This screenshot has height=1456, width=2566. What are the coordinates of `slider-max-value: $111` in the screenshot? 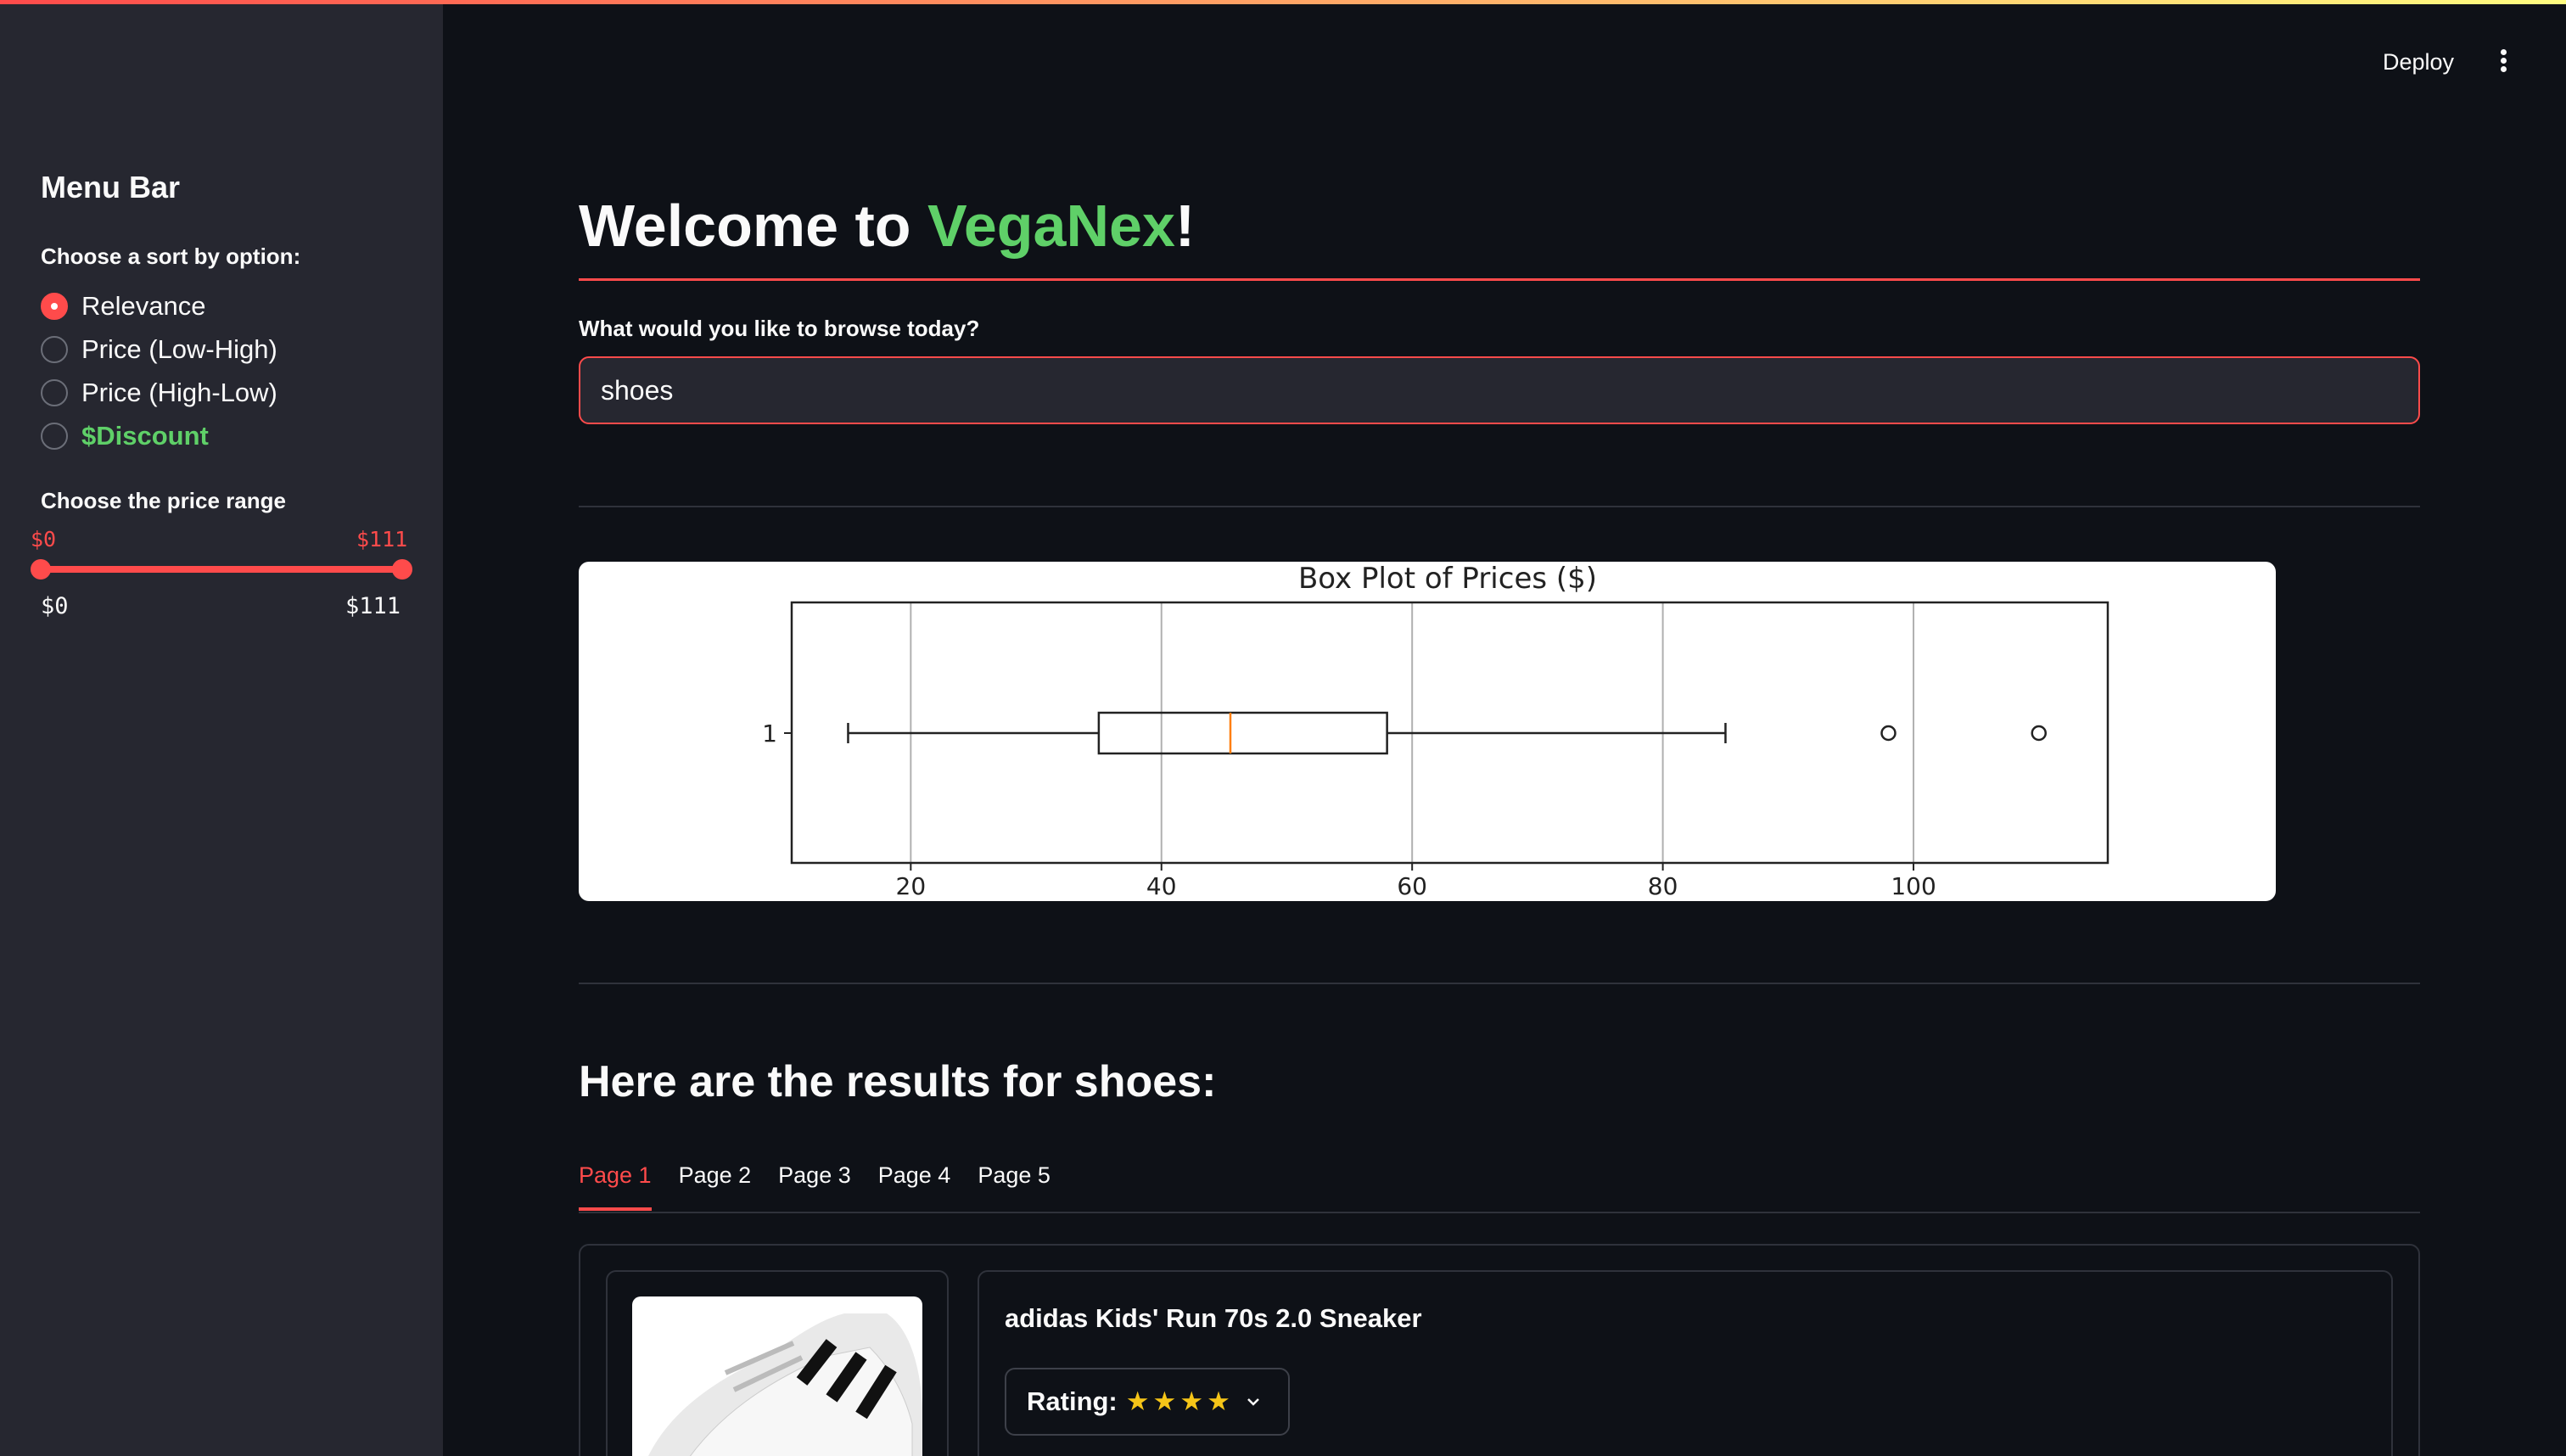 It's located at (382, 540).